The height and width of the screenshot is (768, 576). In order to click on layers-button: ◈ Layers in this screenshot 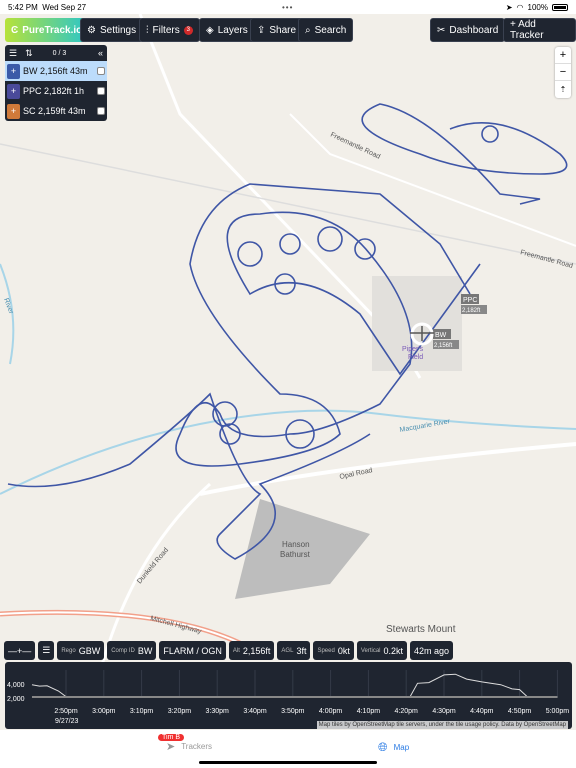, I will do `click(227, 30)`.